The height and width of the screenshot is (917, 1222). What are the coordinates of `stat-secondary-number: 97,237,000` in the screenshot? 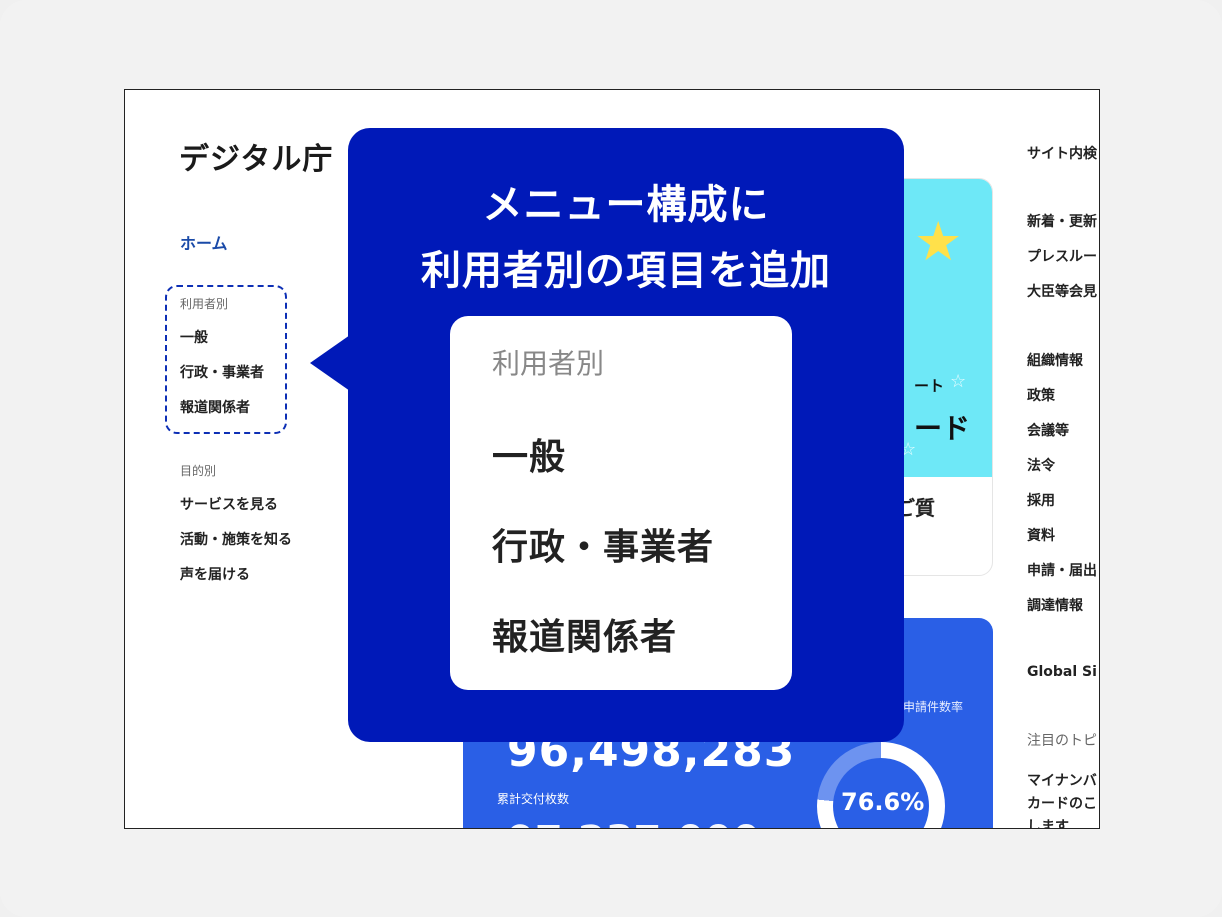 It's located at (633, 823).